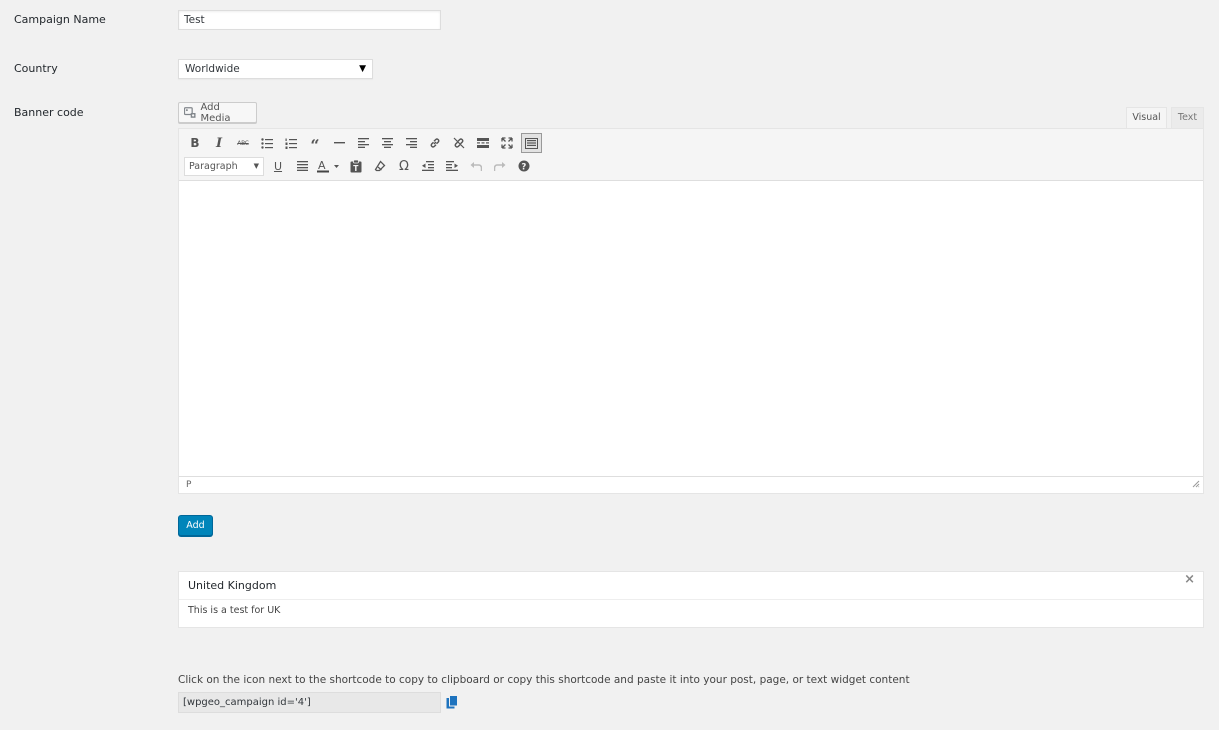  I want to click on close-icon: ×, so click(1189, 580).